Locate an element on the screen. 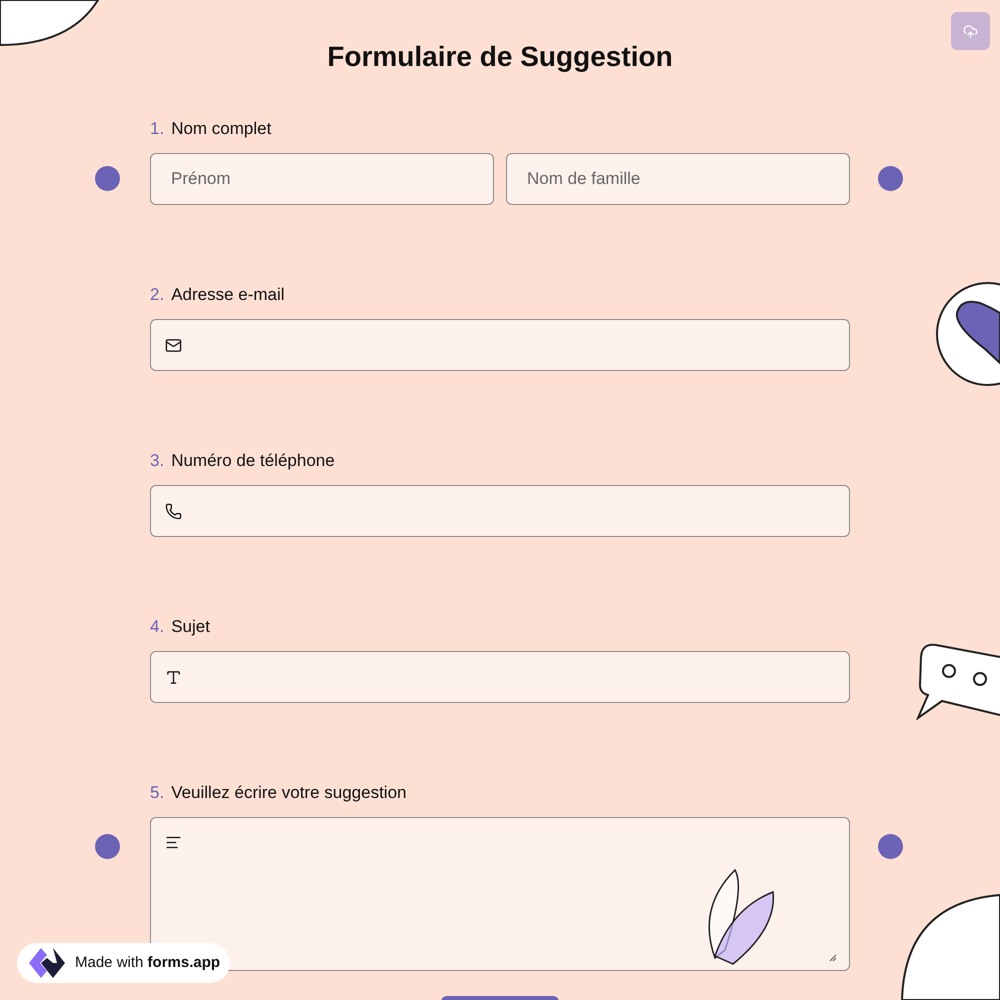 This screenshot has width=1000, height=1000. question-number: 4. is located at coordinates (157, 627).